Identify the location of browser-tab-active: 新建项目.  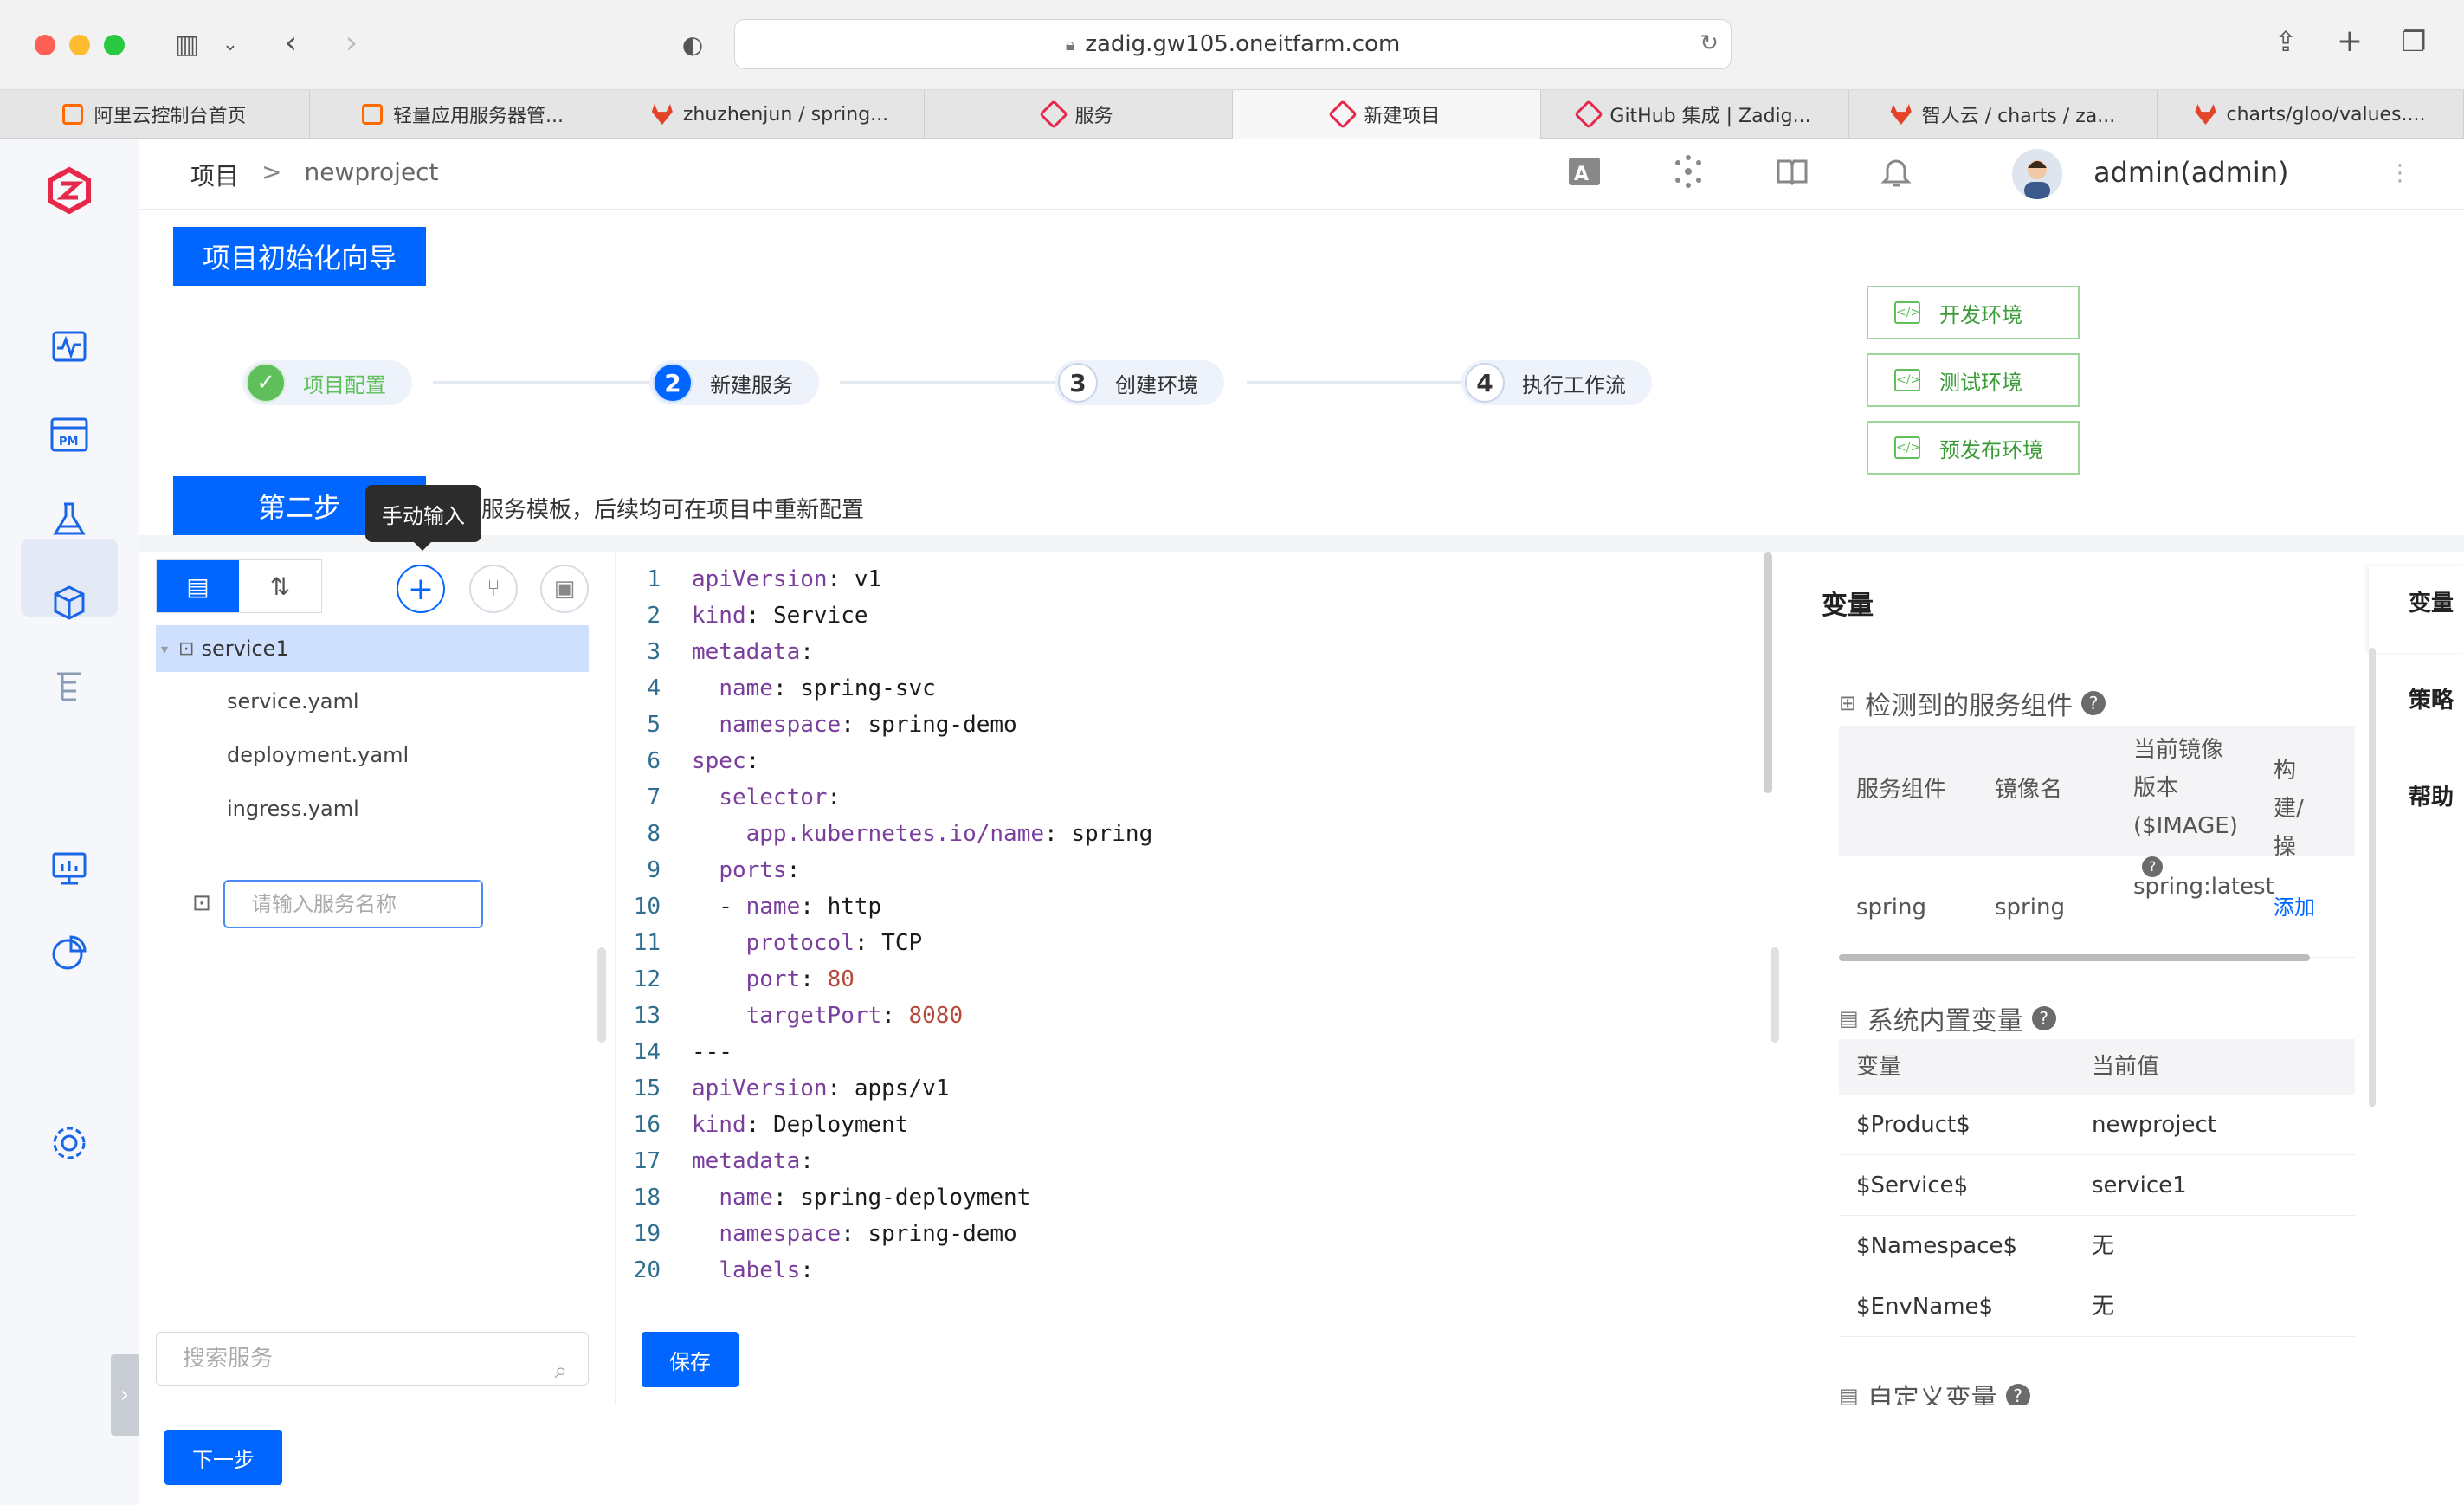
(1387, 115).